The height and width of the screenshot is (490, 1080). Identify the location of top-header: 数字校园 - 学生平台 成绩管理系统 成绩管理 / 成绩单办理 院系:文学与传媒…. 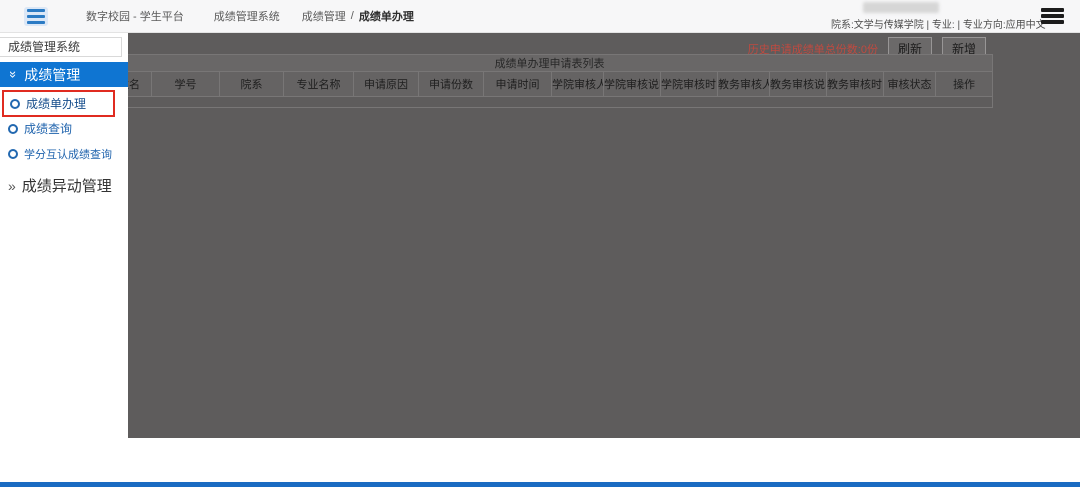
(540, 16).